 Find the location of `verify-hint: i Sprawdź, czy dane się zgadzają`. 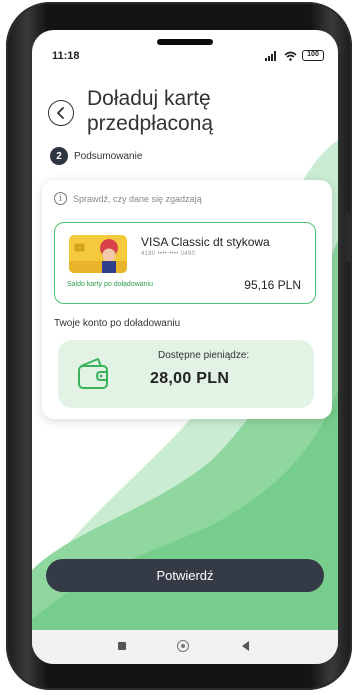

verify-hint: i Sprawdź, czy dane się zgadzają is located at coordinates (128, 198).